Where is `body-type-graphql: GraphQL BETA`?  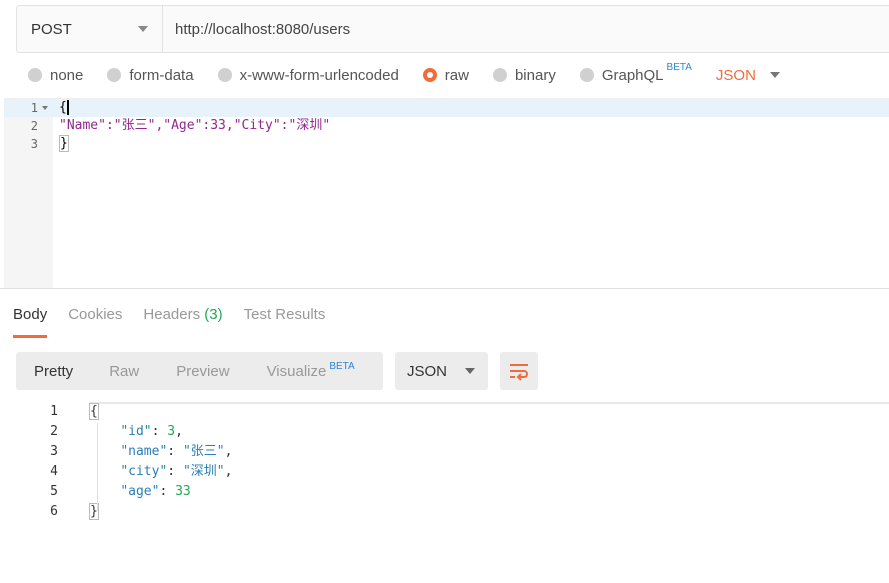 body-type-graphql: GraphQL BETA is located at coordinates (635, 73).